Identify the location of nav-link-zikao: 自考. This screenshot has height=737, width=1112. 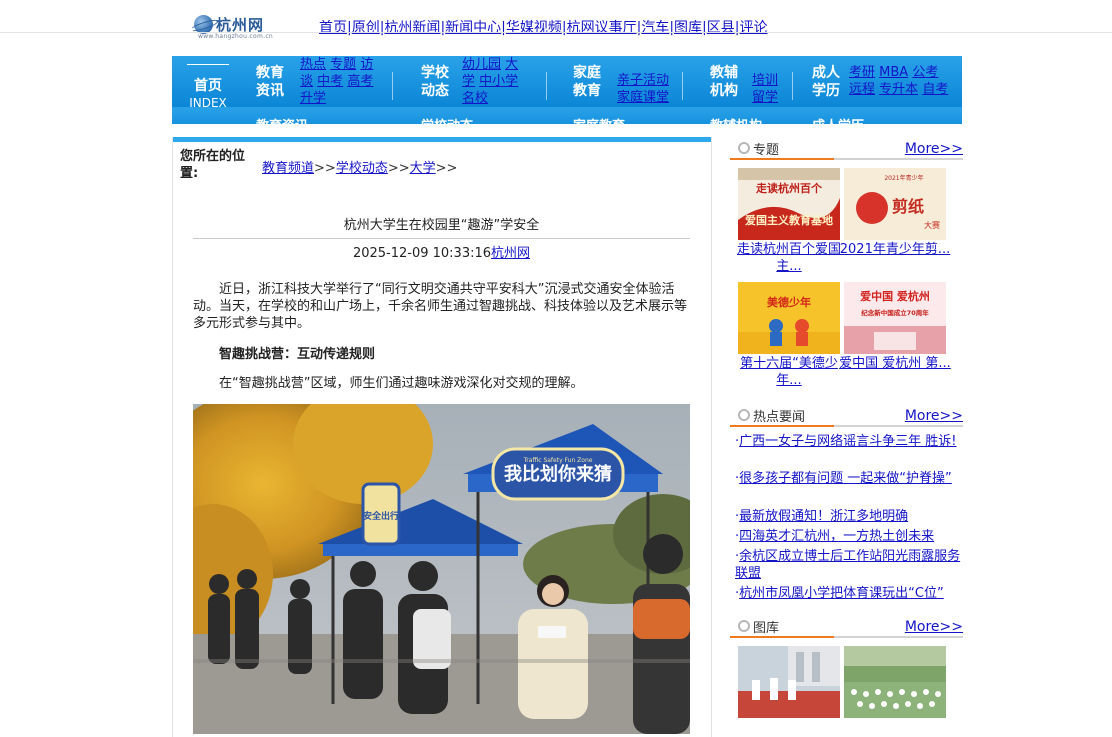
(935, 89).